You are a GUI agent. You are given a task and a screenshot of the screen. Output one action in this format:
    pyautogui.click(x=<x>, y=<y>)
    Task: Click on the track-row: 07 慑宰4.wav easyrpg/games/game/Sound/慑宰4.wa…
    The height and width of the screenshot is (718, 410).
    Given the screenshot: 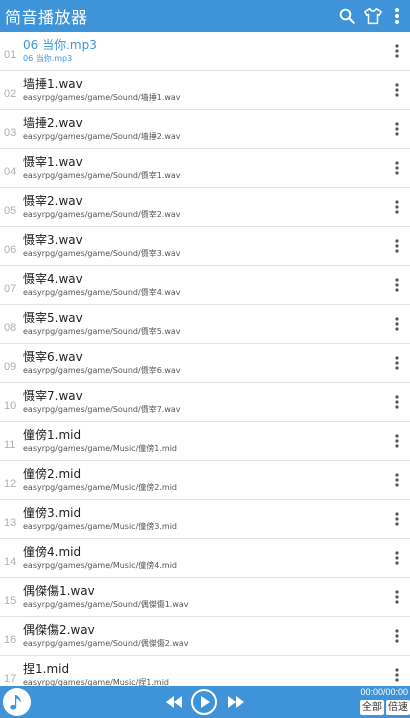 What is the action you would take?
    pyautogui.click(x=205, y=285)
    